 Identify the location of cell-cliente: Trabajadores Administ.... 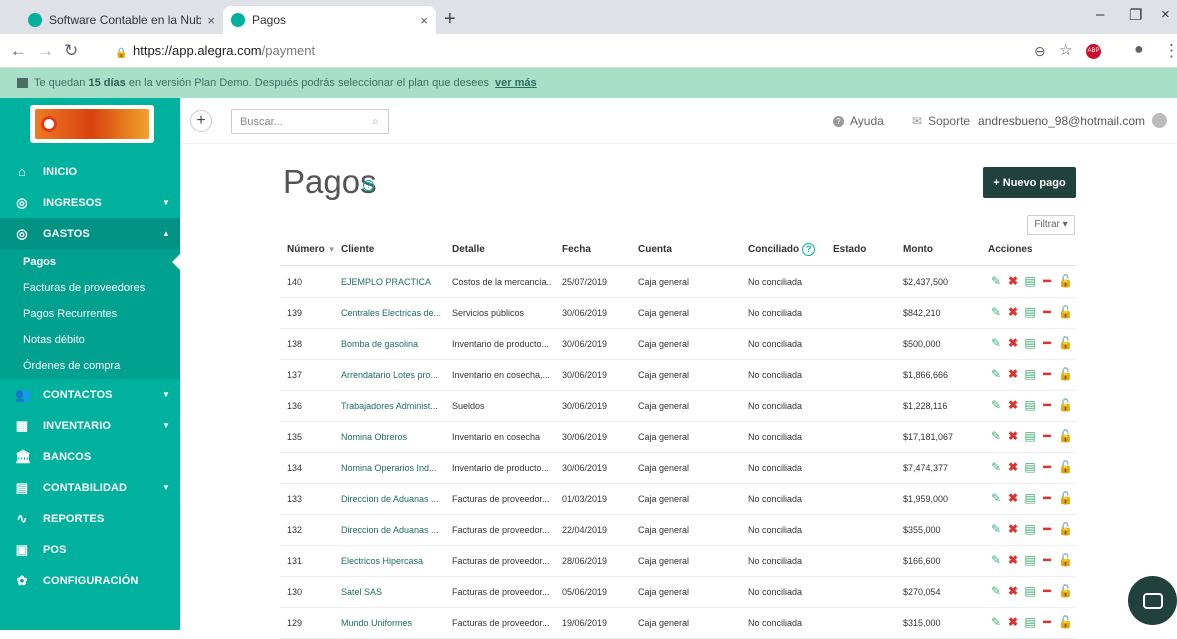
(394, 406).